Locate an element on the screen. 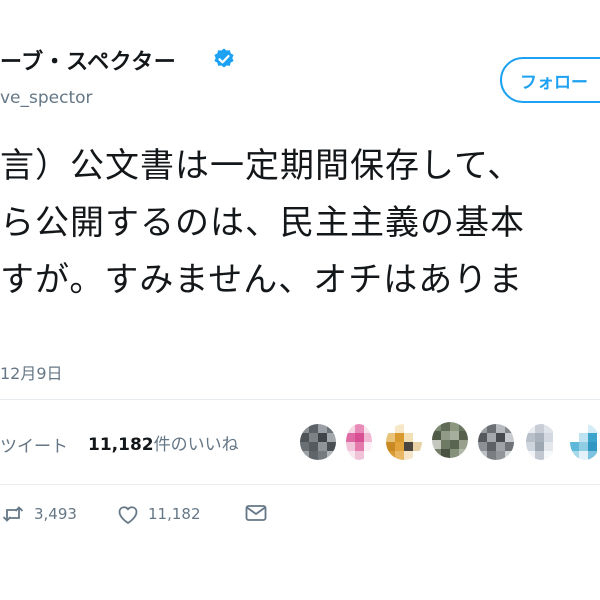 Image resolution: width=600 pixels, height=600 pixels. liker-avatars is located at coordinates (450, 443).